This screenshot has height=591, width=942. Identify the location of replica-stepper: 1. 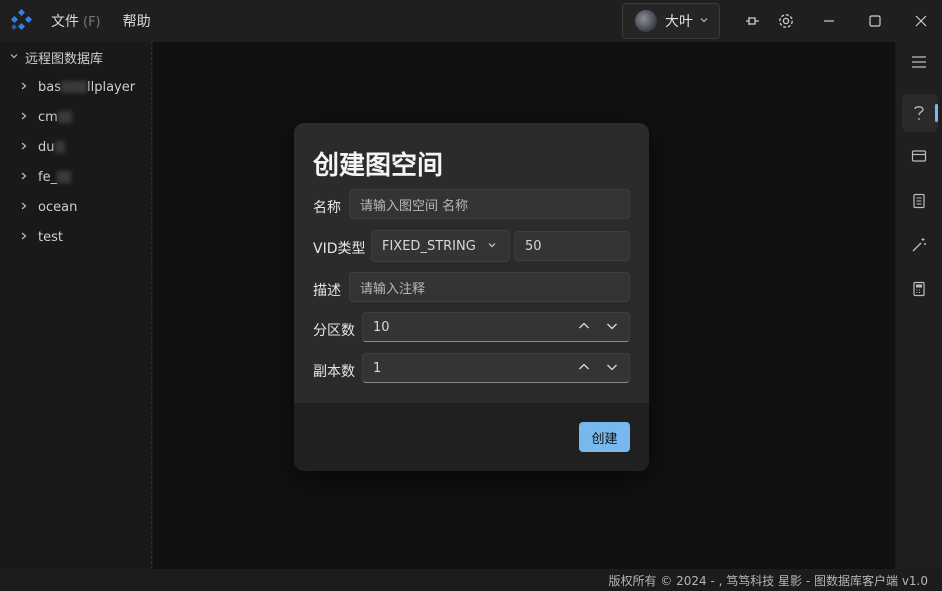
(496, 368).